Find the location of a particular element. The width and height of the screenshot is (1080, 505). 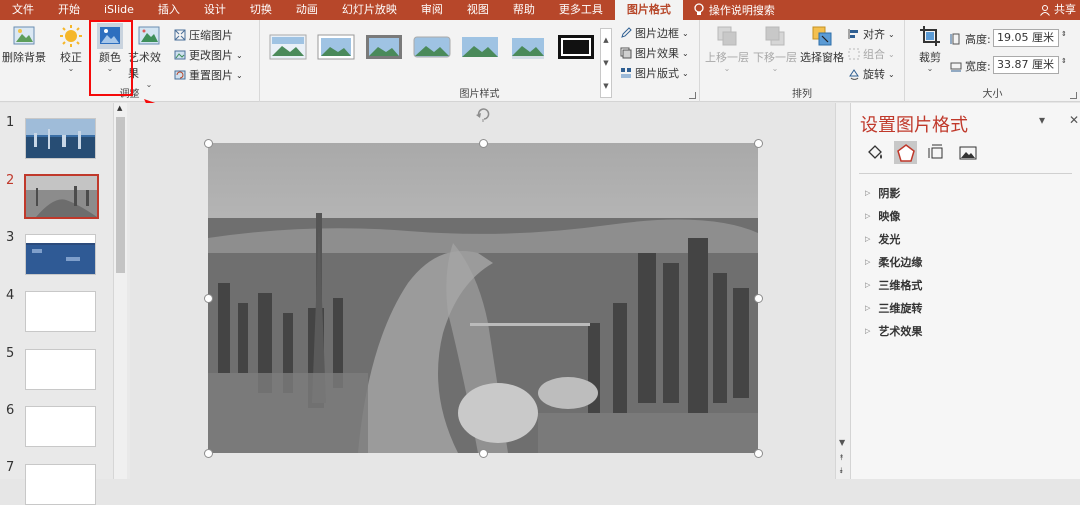

resize-handle-s is located at coordinates (483, 453).